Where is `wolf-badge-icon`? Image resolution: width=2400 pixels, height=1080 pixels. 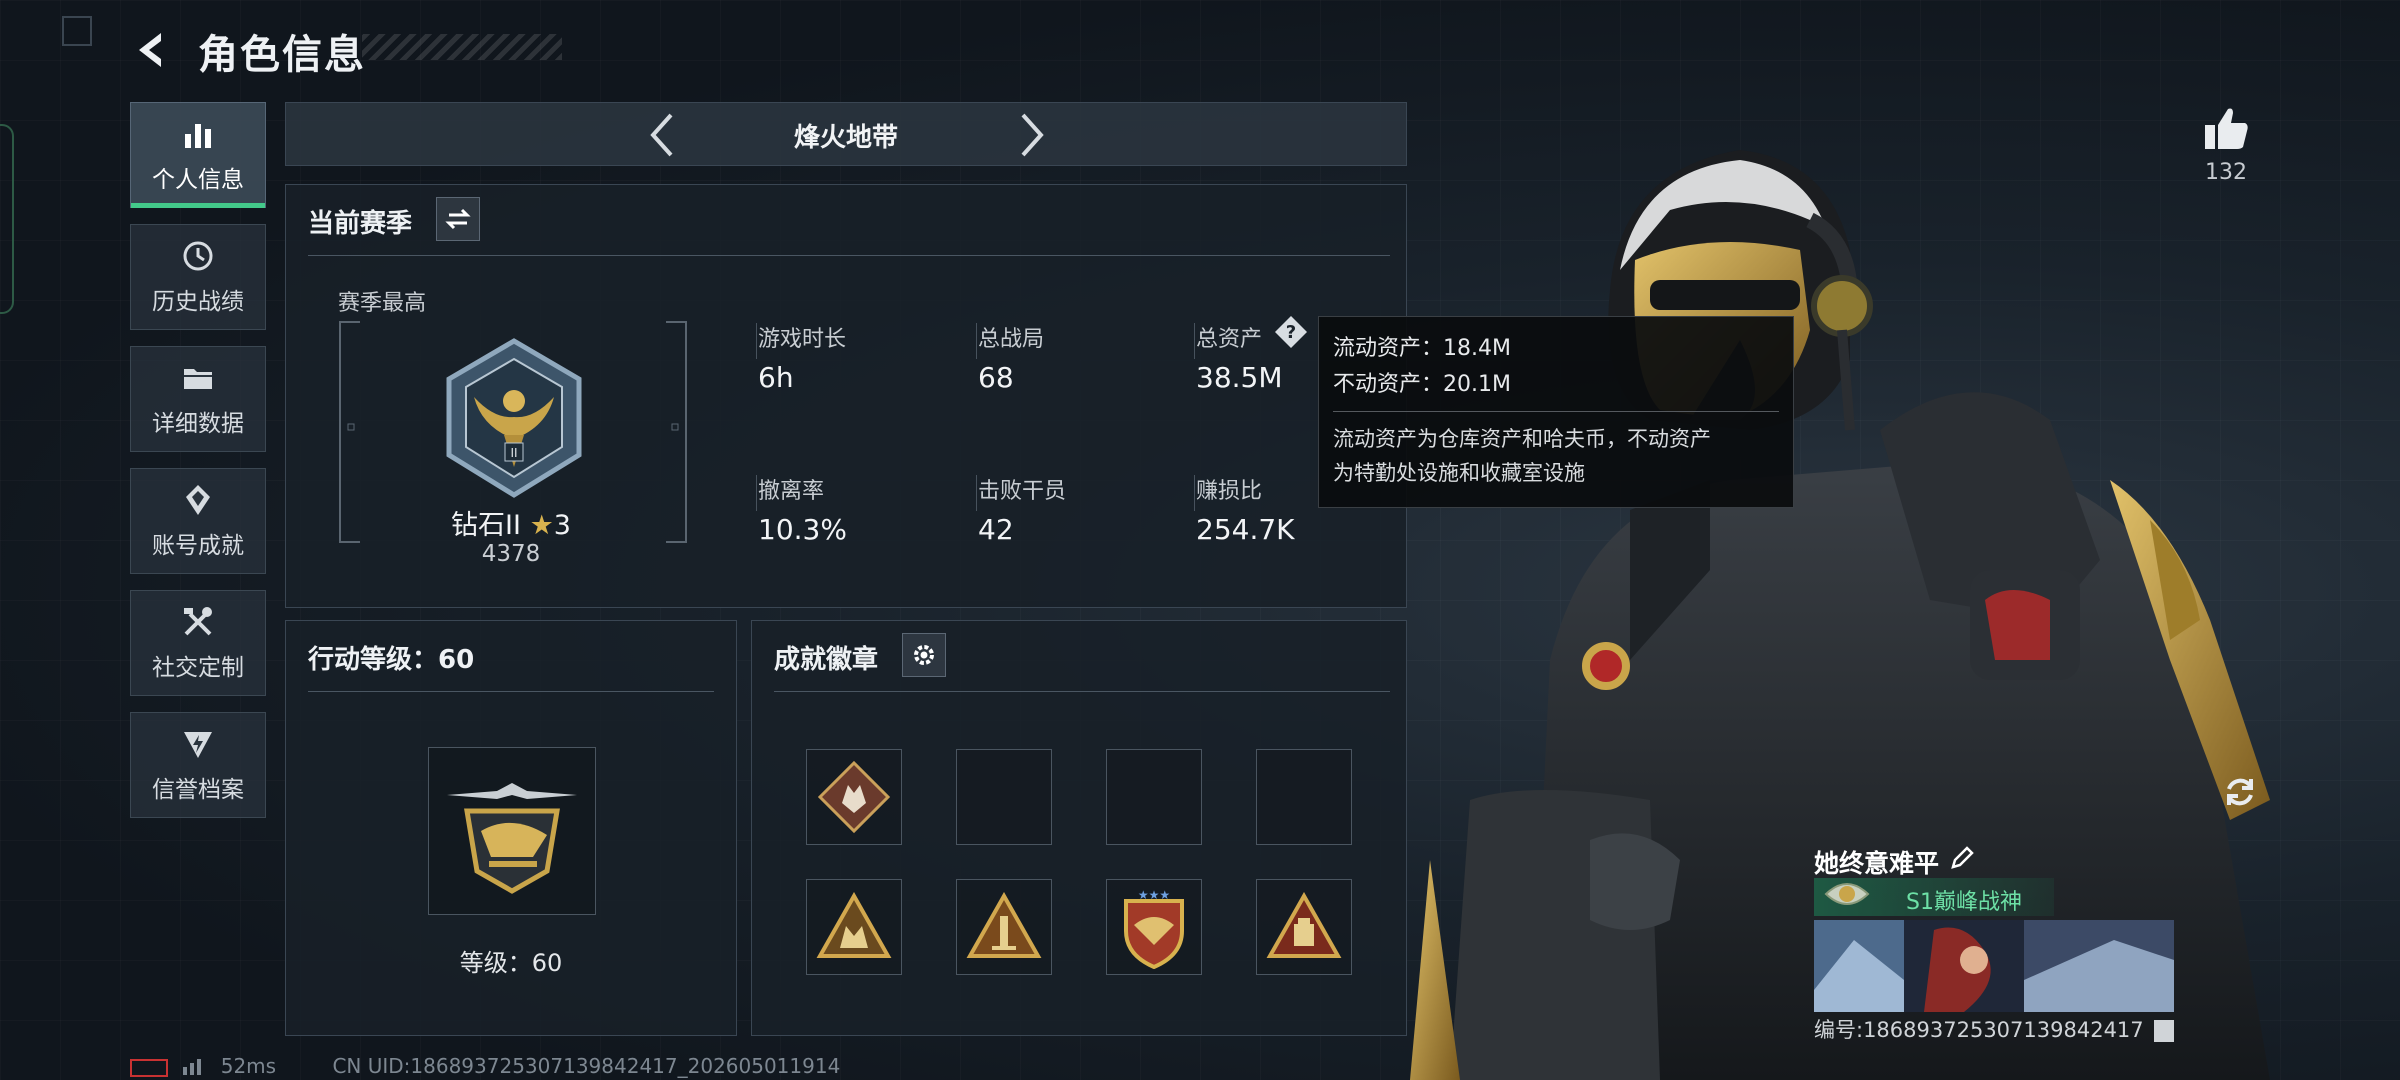
wolf-badge-icon is located at coordinates (854, 797).